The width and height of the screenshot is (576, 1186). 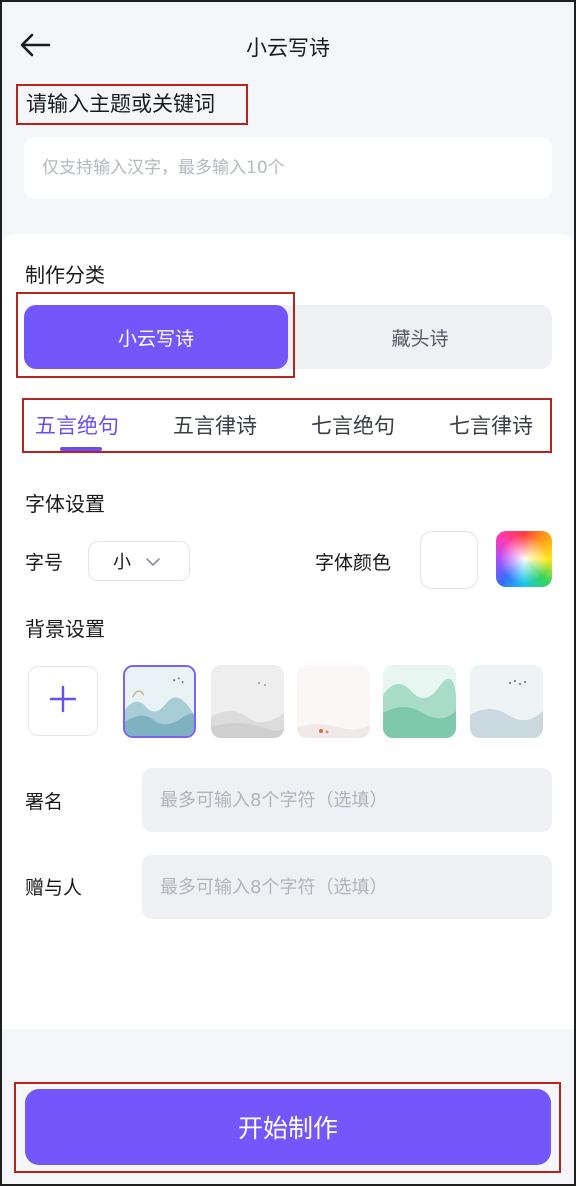 I want to click on highlight-box-start, so click(x=287, y=1127).